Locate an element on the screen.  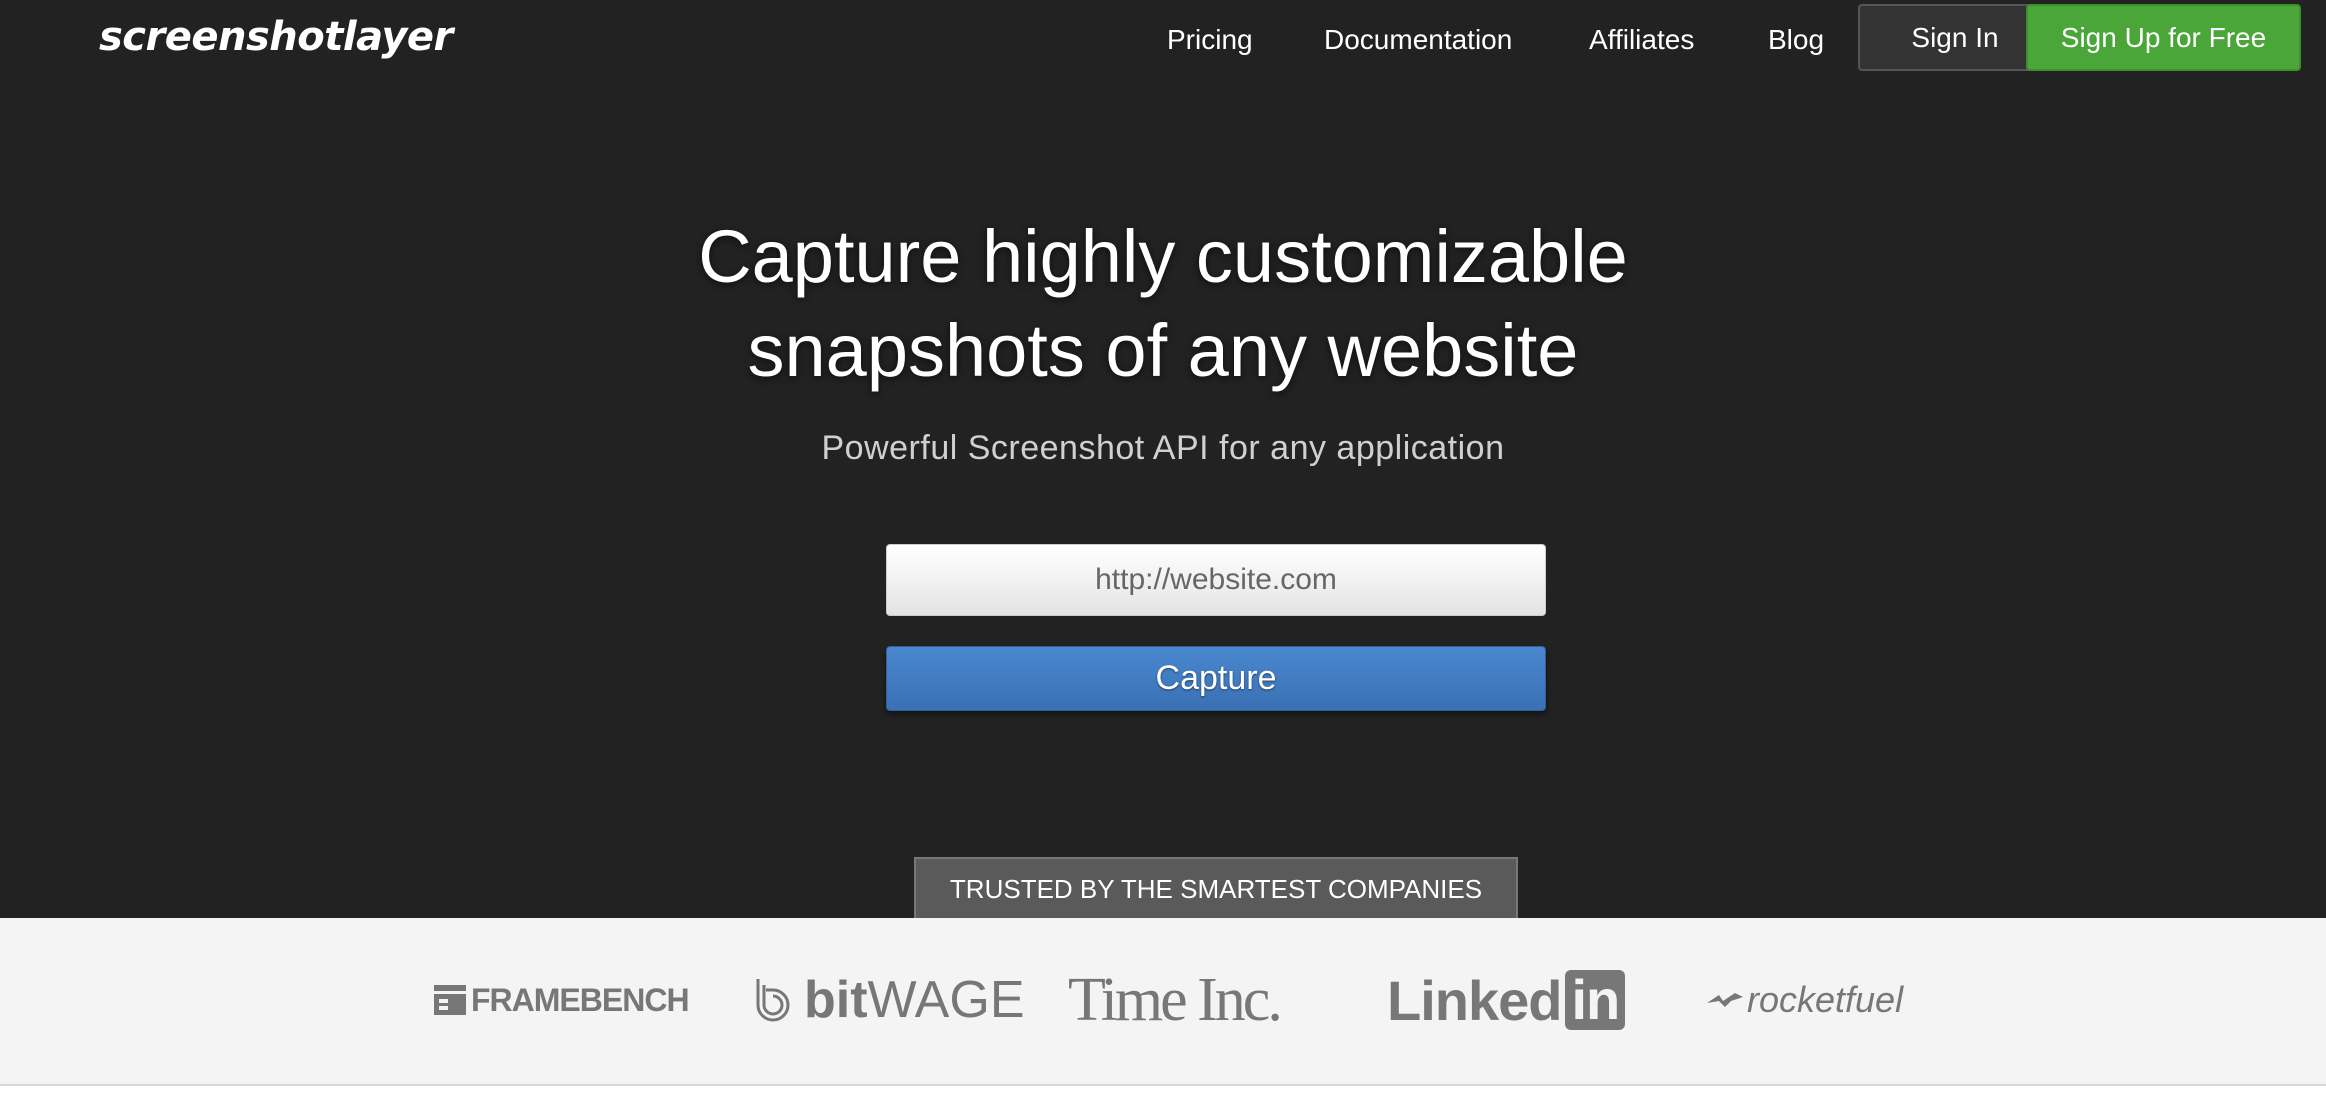
nav-affiliates: Affiliates is located at coordinates (1641, 40).